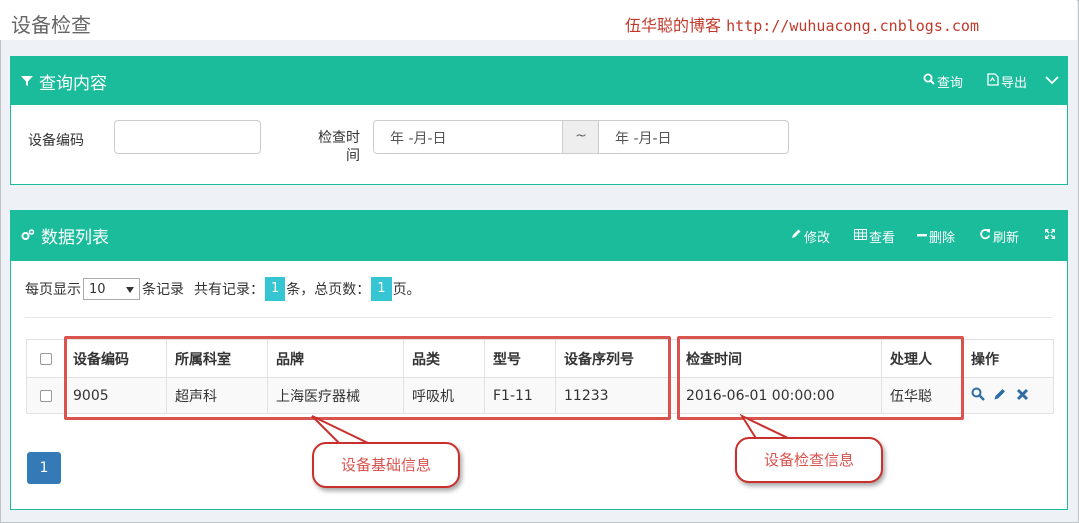  I want to click on col-model: 型号, so click(520, 358).